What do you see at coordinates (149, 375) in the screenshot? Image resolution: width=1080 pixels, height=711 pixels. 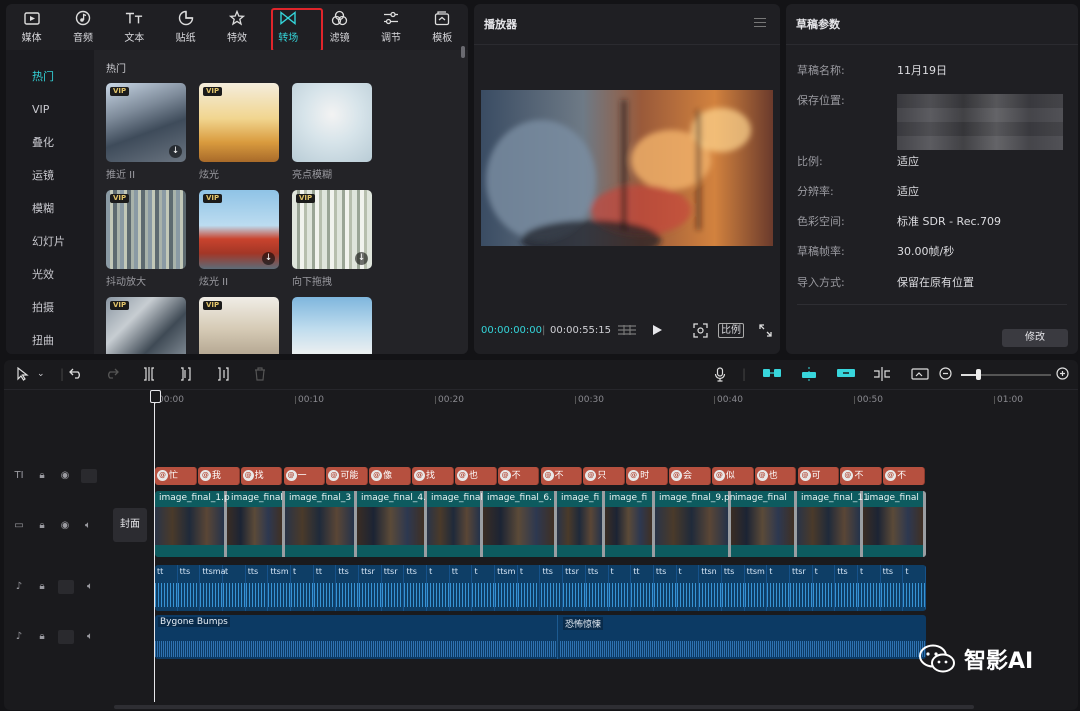 I see `split-icon` at bounding box center [149, 375].